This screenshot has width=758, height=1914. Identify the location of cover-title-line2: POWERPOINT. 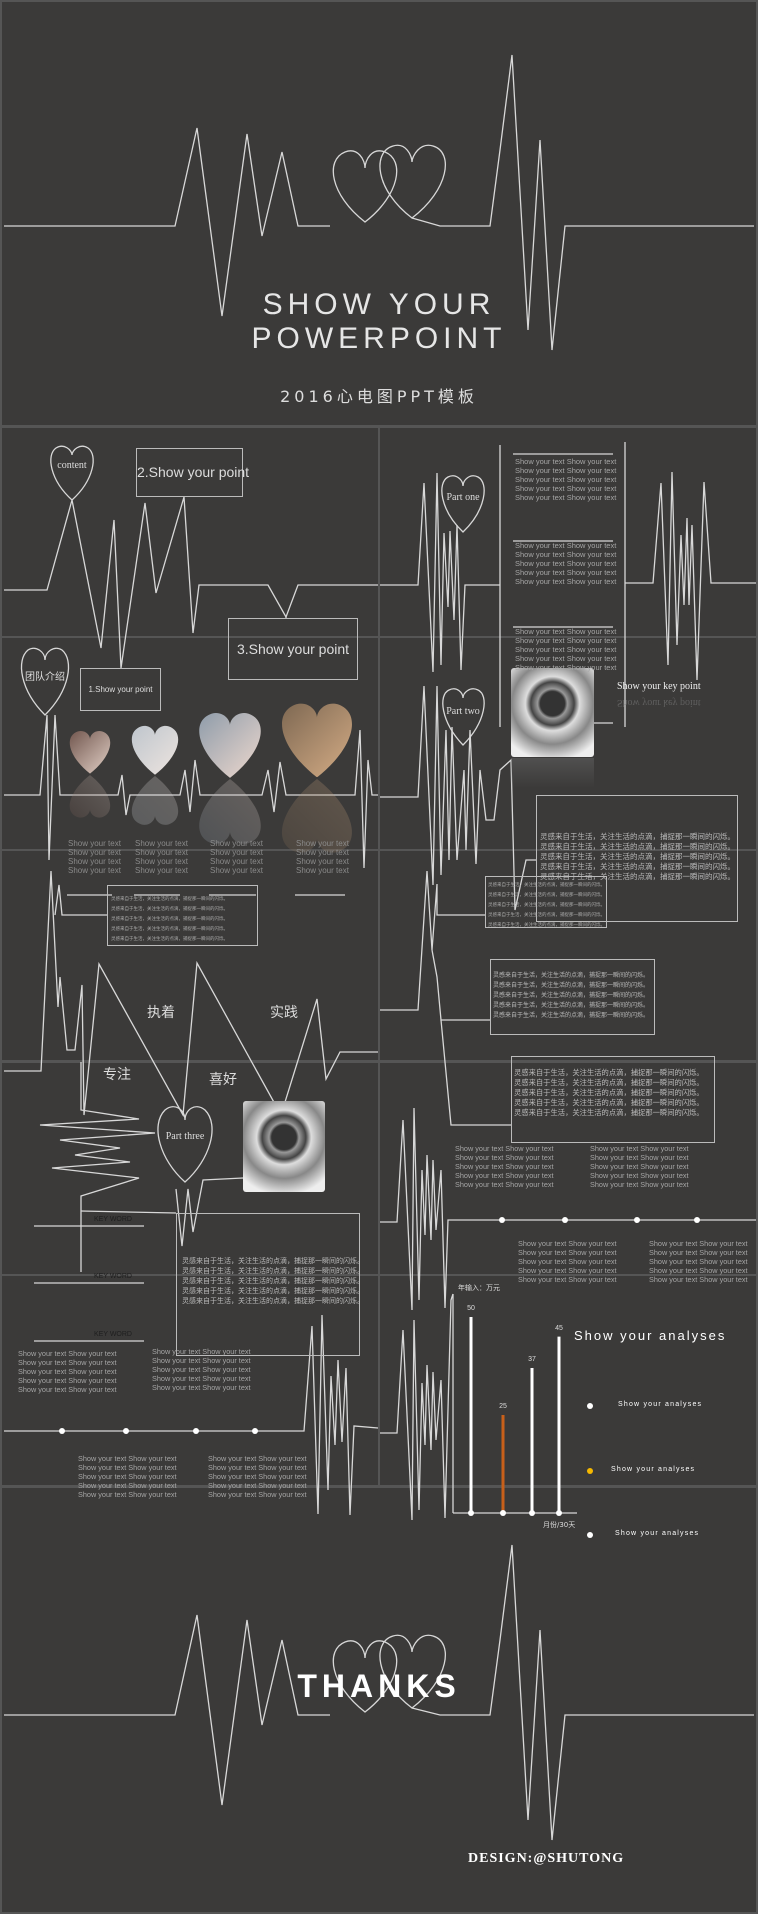
(379, 338).